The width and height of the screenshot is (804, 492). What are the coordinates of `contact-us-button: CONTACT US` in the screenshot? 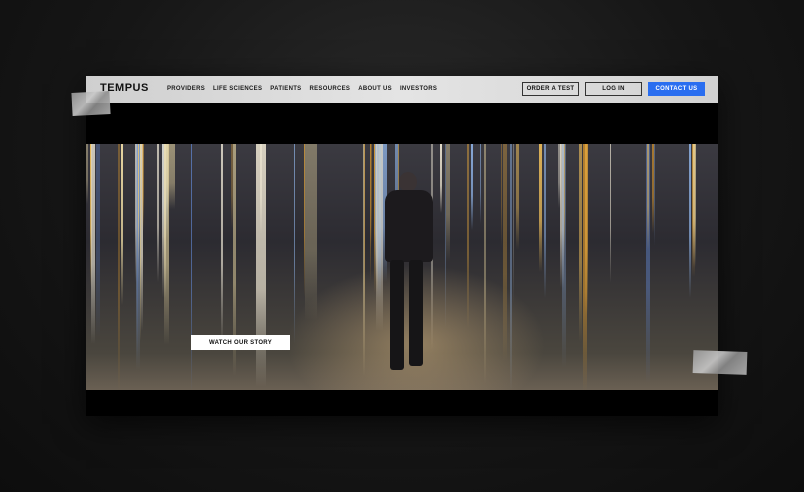 It's located at (676, 89).